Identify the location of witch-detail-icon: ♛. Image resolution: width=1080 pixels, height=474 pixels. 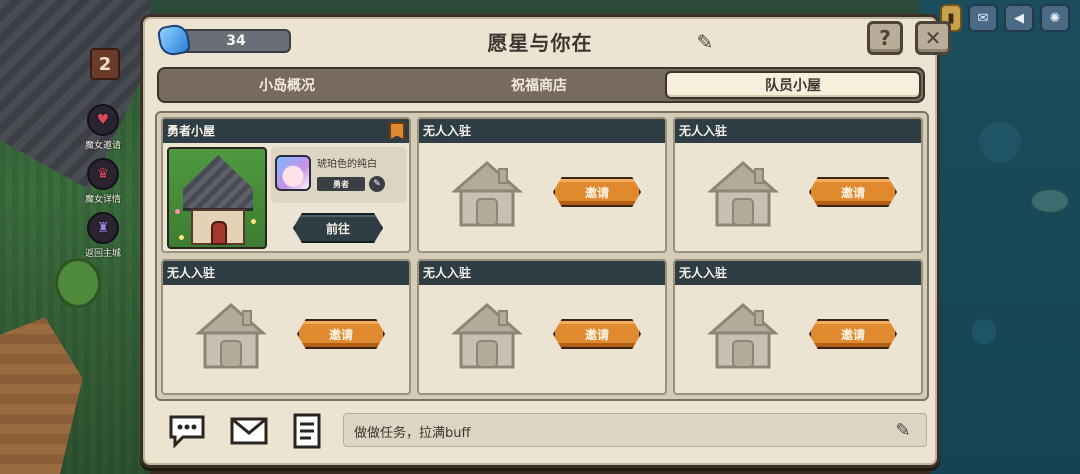
(103, 174).